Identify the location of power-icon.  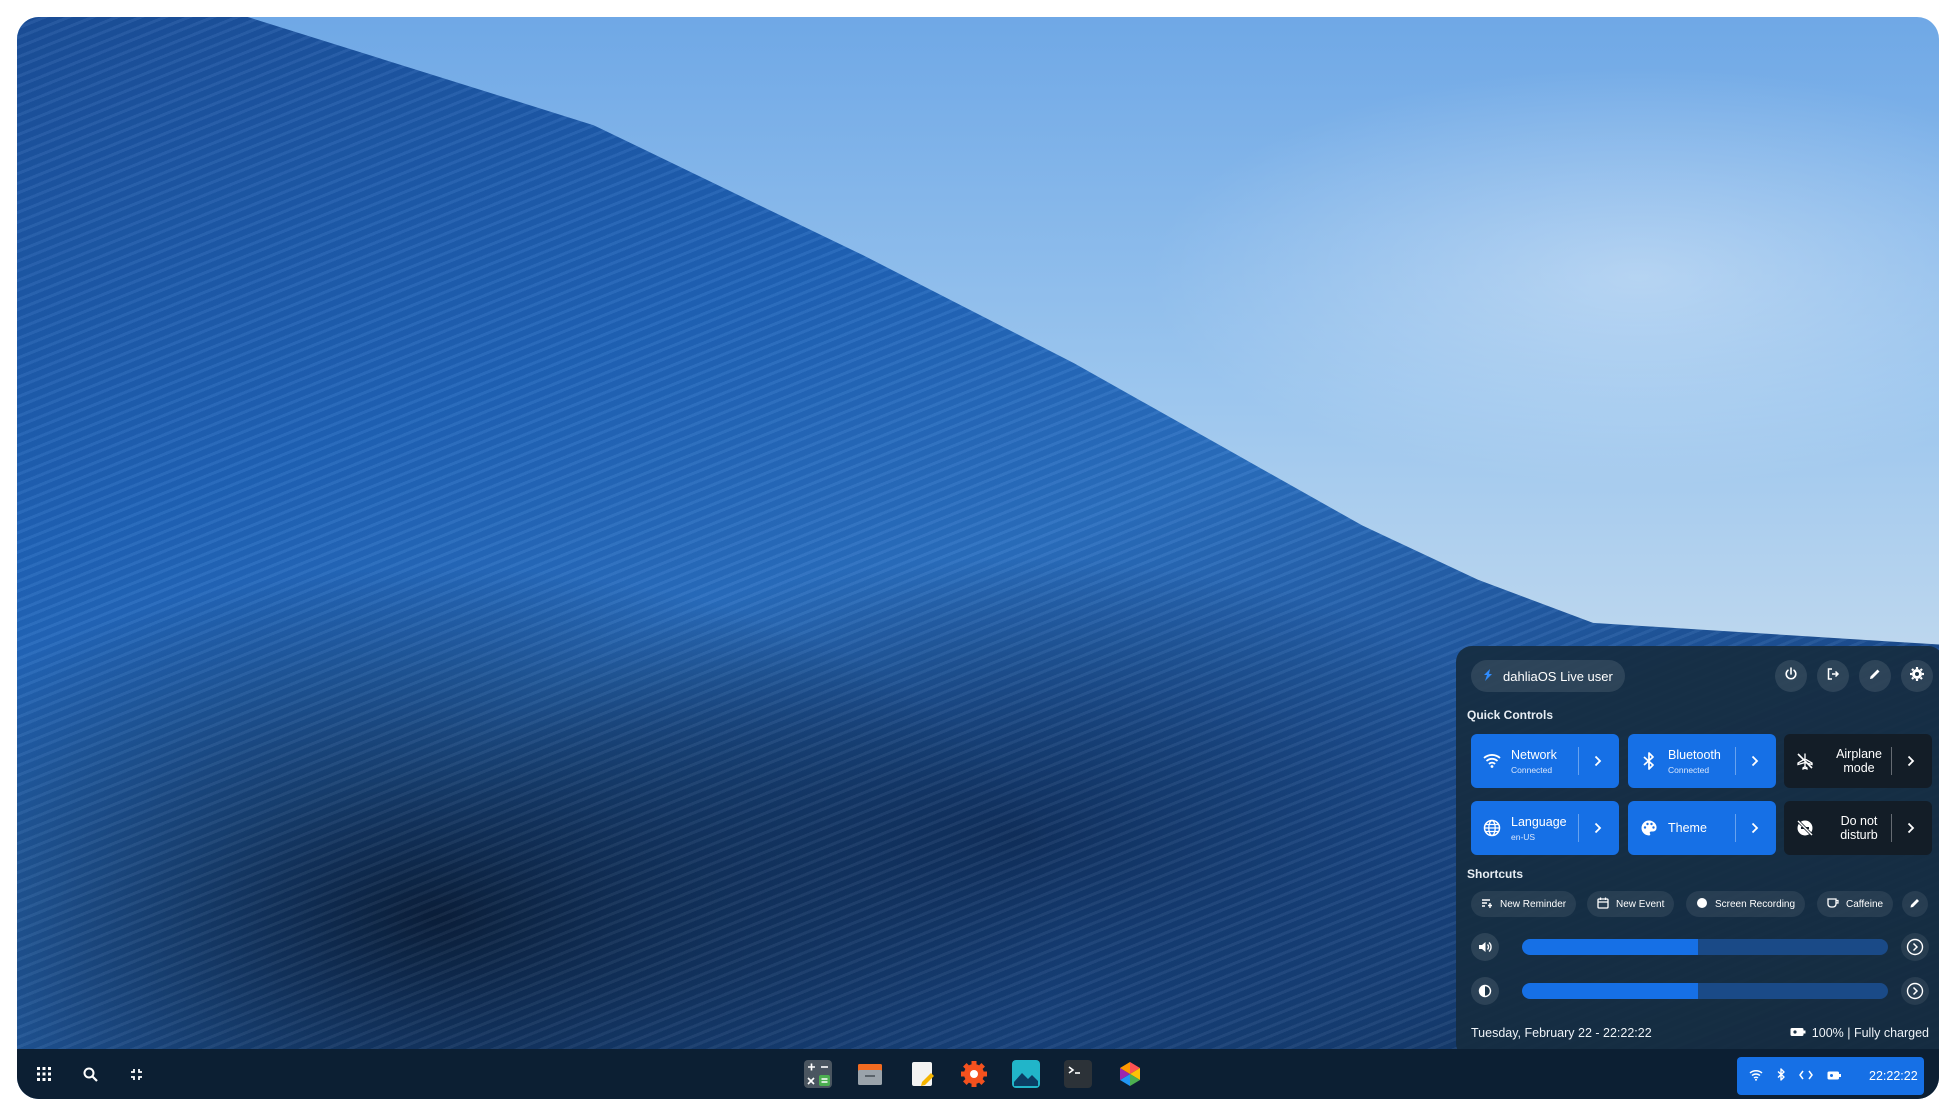
(1791, 676).